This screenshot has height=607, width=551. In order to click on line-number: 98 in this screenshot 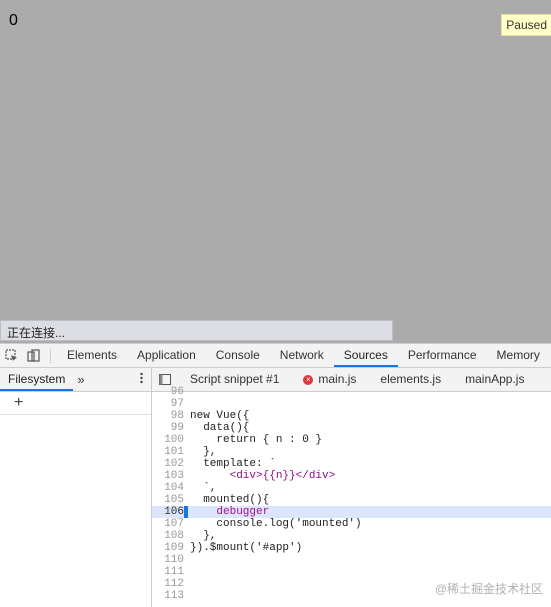, I will do `click(168, 416)`.